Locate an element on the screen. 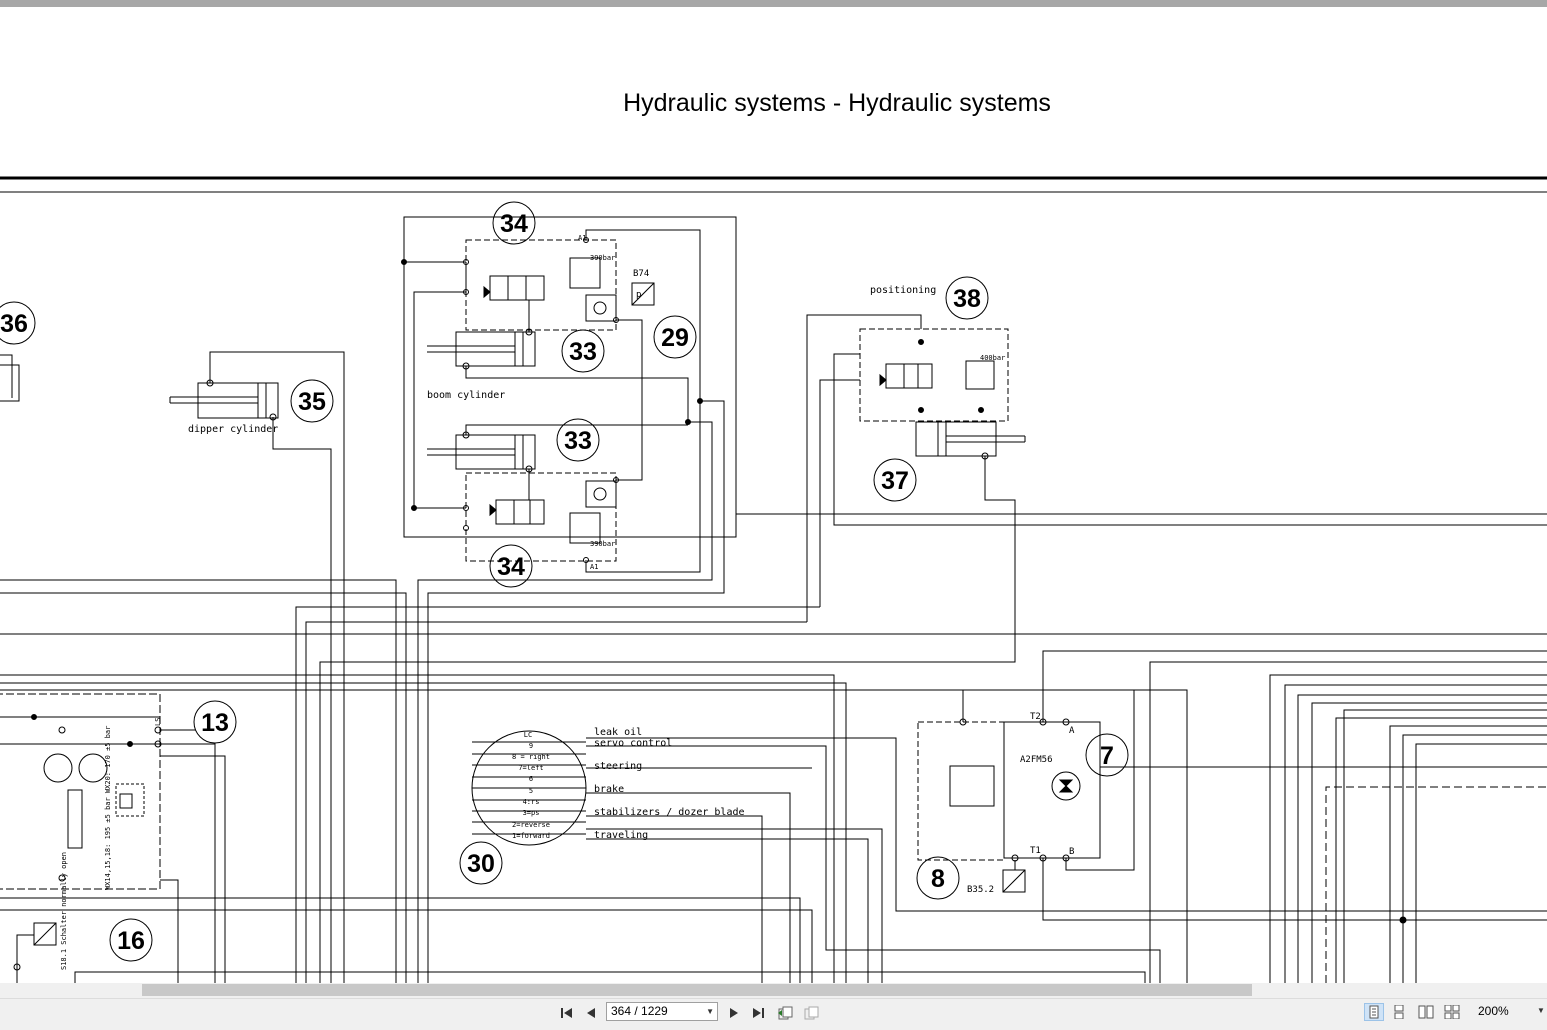 The image size is (1547, 1030). label-a1-top: A1 is located at coordinates (582, 238).